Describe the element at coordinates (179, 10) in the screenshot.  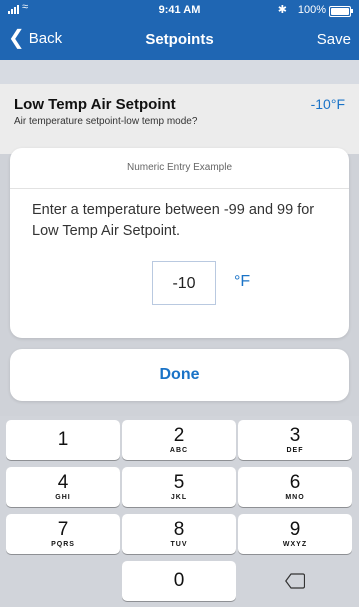
I see `status-bar: ≈ 9:41 AM ✱ 100%` at that location.